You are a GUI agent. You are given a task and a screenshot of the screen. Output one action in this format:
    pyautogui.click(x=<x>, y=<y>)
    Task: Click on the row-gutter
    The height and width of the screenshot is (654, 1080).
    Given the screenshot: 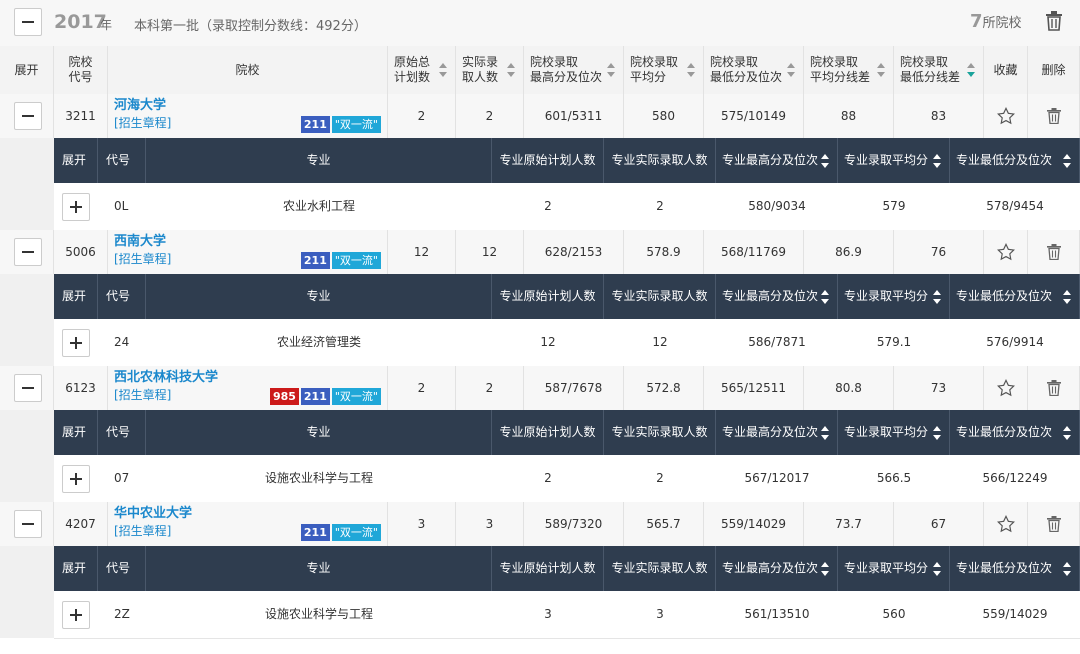 What is the action you would take?
    pyautogui.click(x=27, y=456)
    